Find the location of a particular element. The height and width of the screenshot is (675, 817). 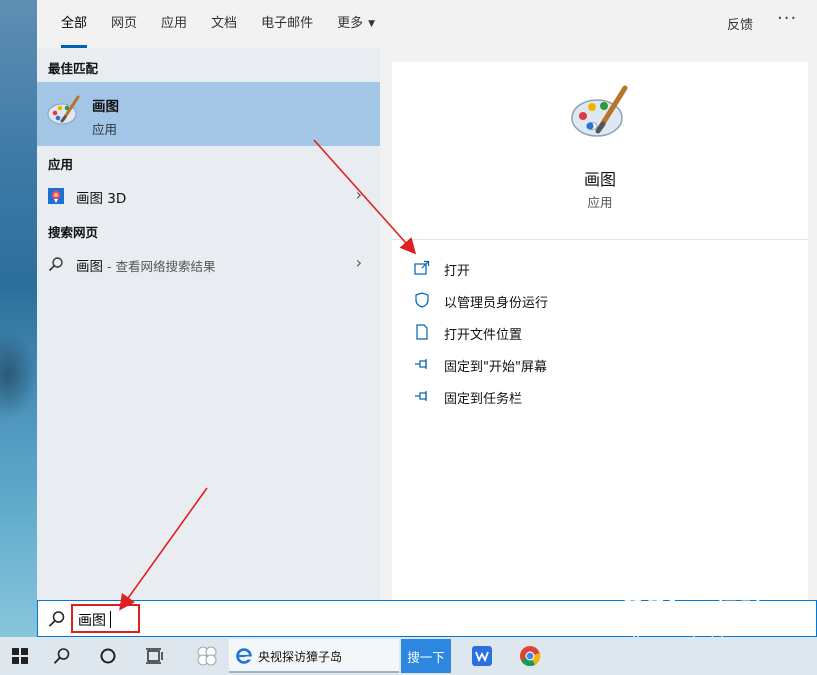

tab-label: 文档 is located at coordinates (224, 23).